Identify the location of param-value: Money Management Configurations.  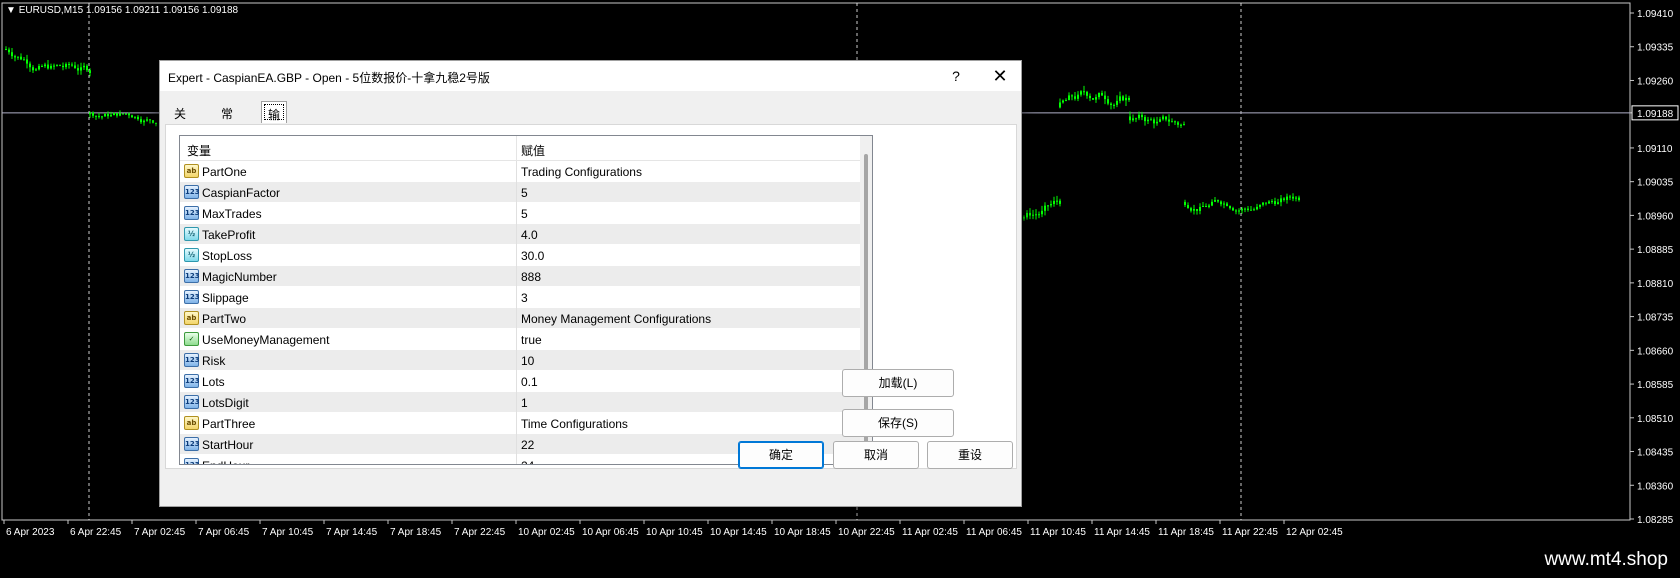
(616, 319).